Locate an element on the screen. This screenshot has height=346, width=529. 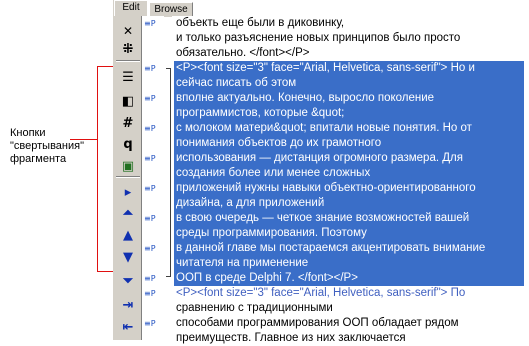
tab-edit: Edit is located at coordinates (131, 8).